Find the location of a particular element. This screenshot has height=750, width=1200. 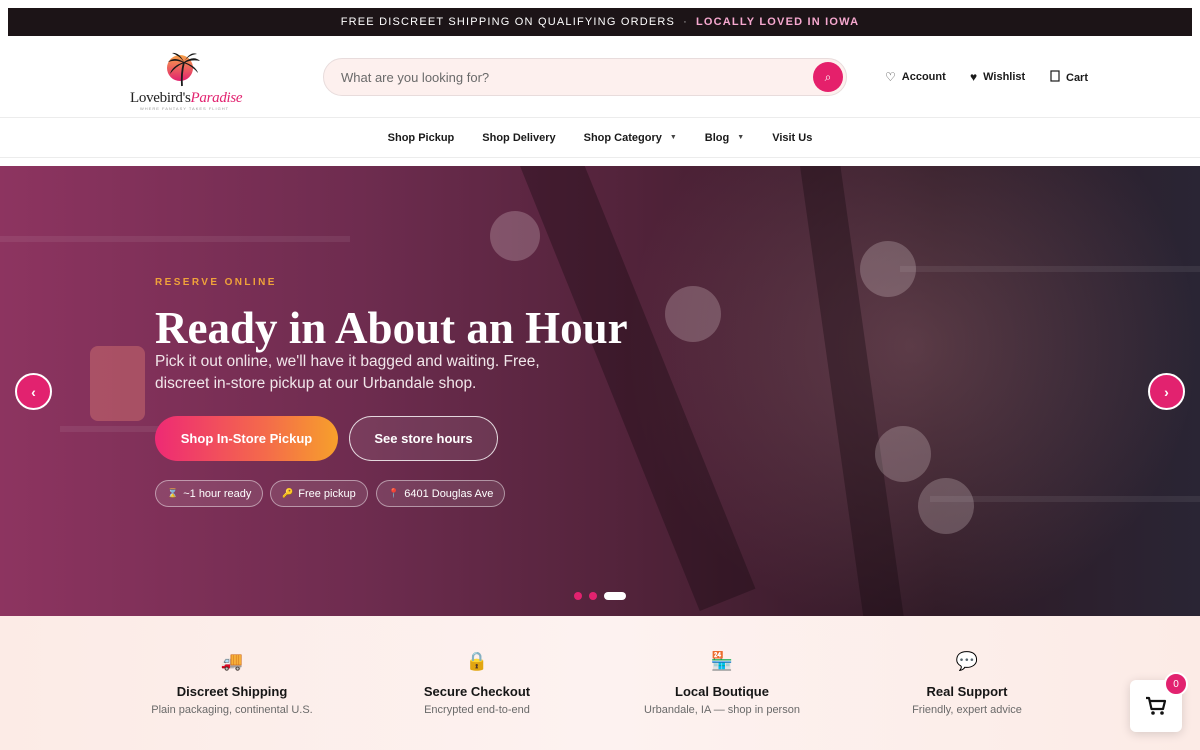

feature-title: Local Boutique is located at coordinates (722, 691).